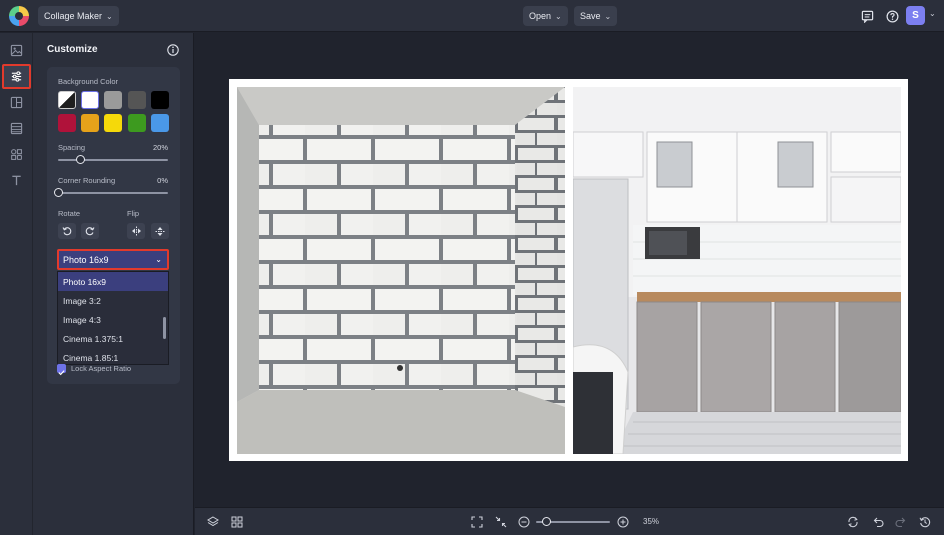 The width and height of the screenshot is (944, 535). I want to click on swatch-transparent, so click(67, 100).